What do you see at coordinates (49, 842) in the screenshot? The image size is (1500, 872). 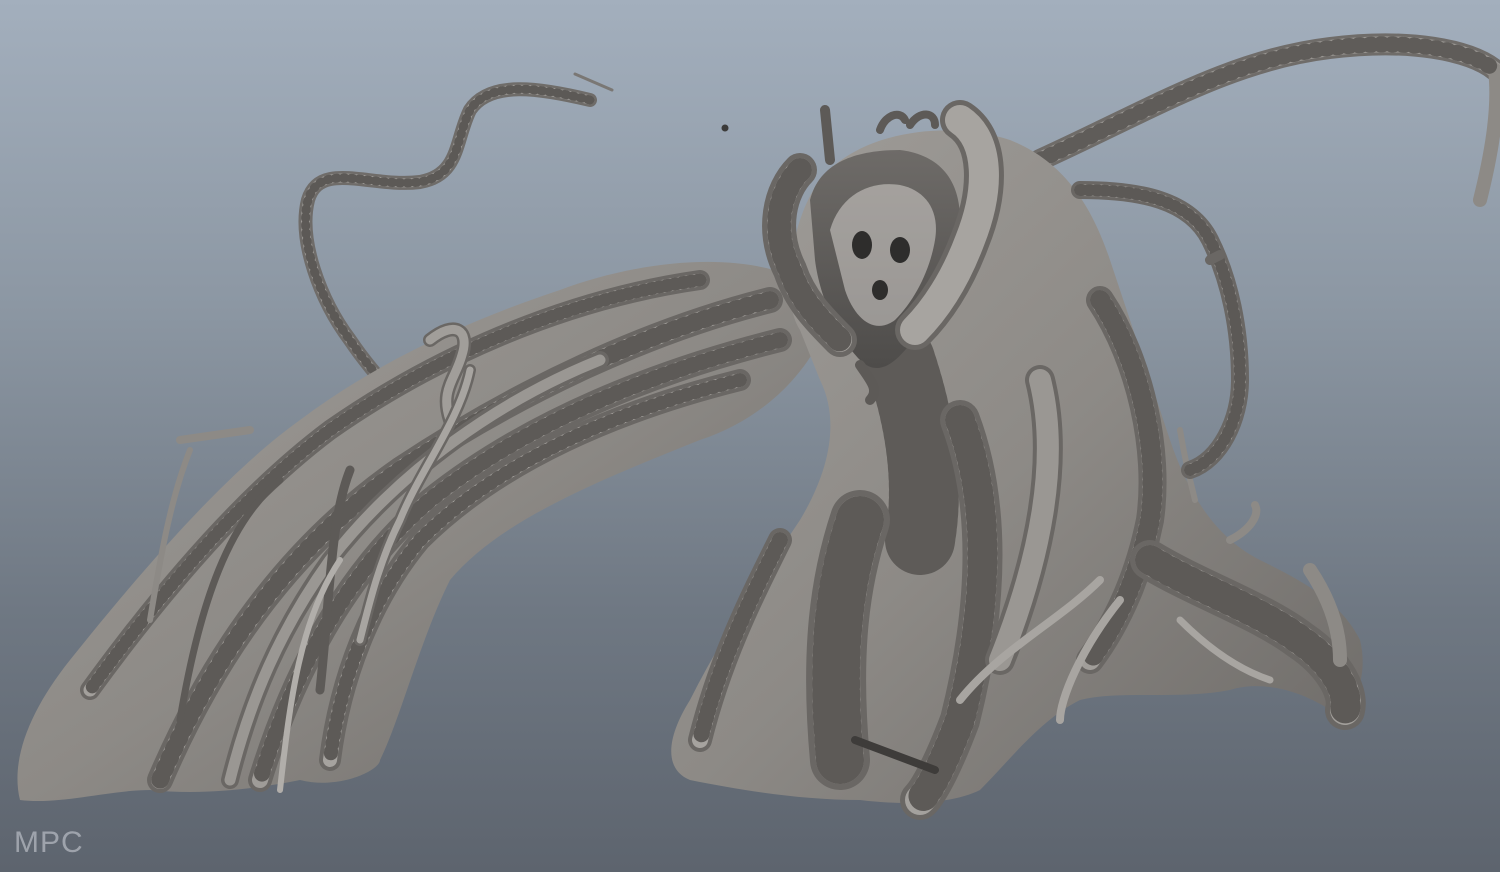 I see `studio-watermark: MPC` at bounding box center [49, 842].